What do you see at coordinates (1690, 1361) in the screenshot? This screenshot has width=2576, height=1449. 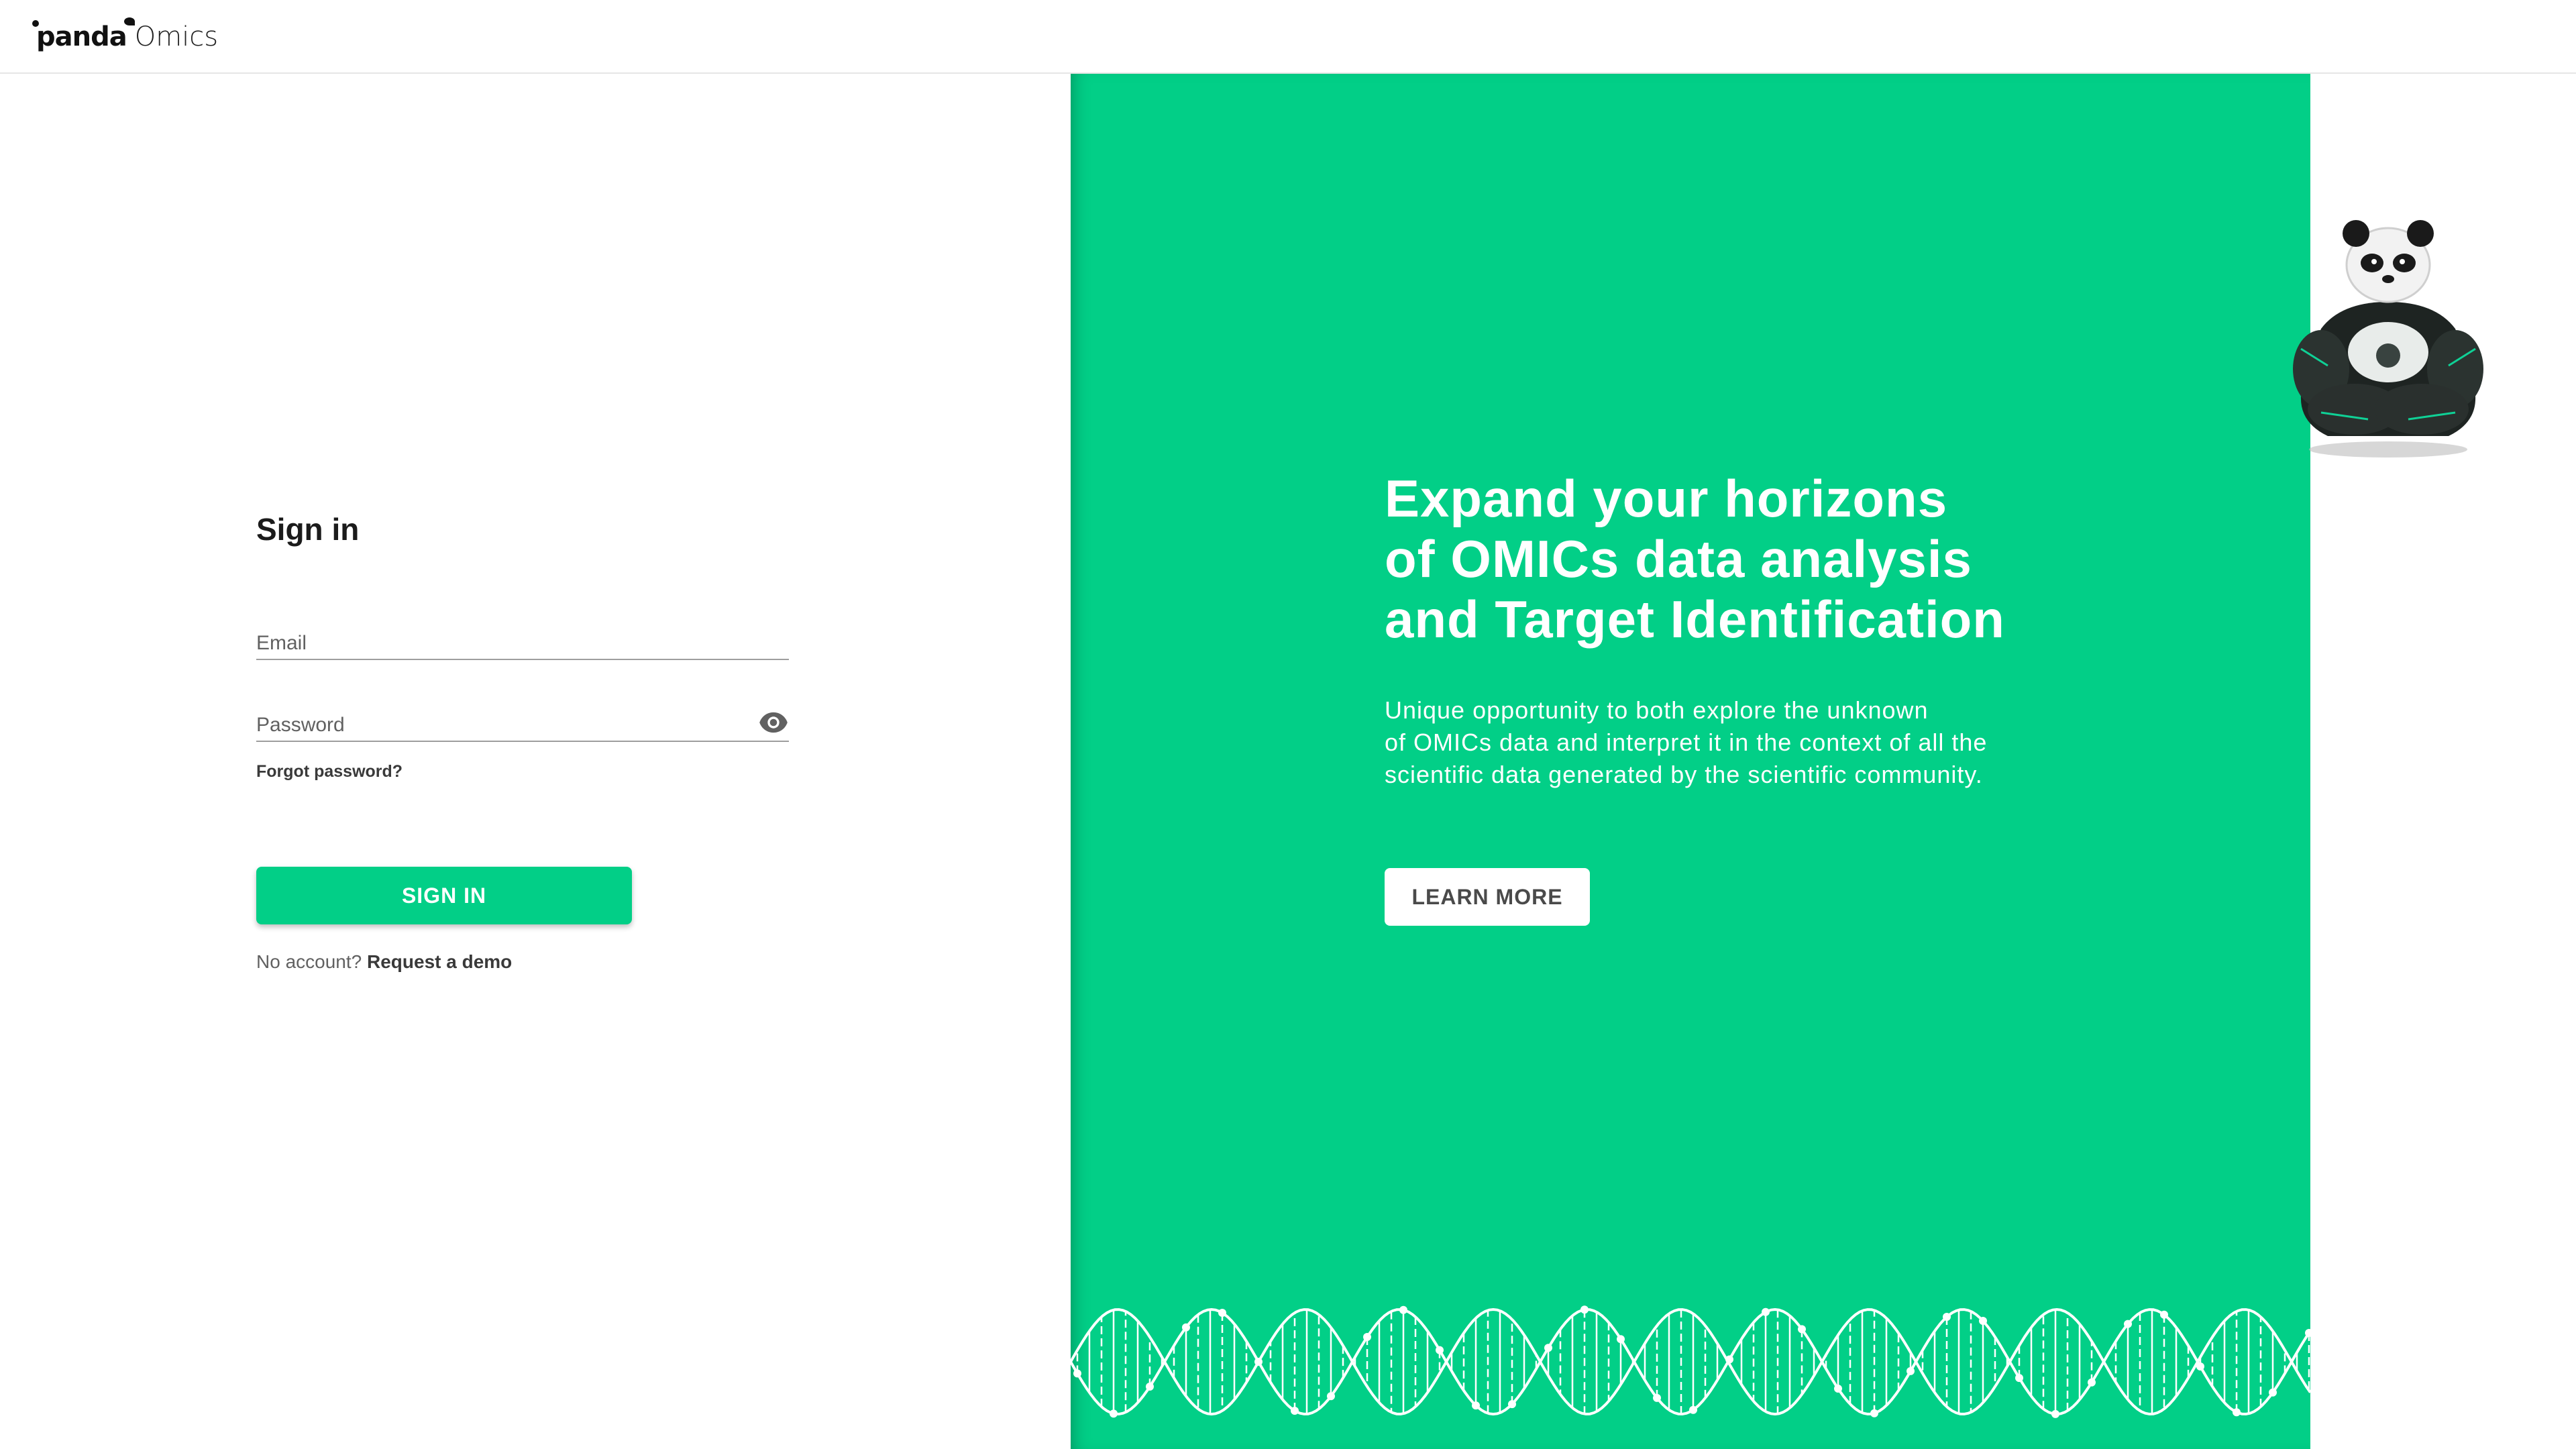 I see `dna-helix-decoration` at bounding box center [1690, 1361].